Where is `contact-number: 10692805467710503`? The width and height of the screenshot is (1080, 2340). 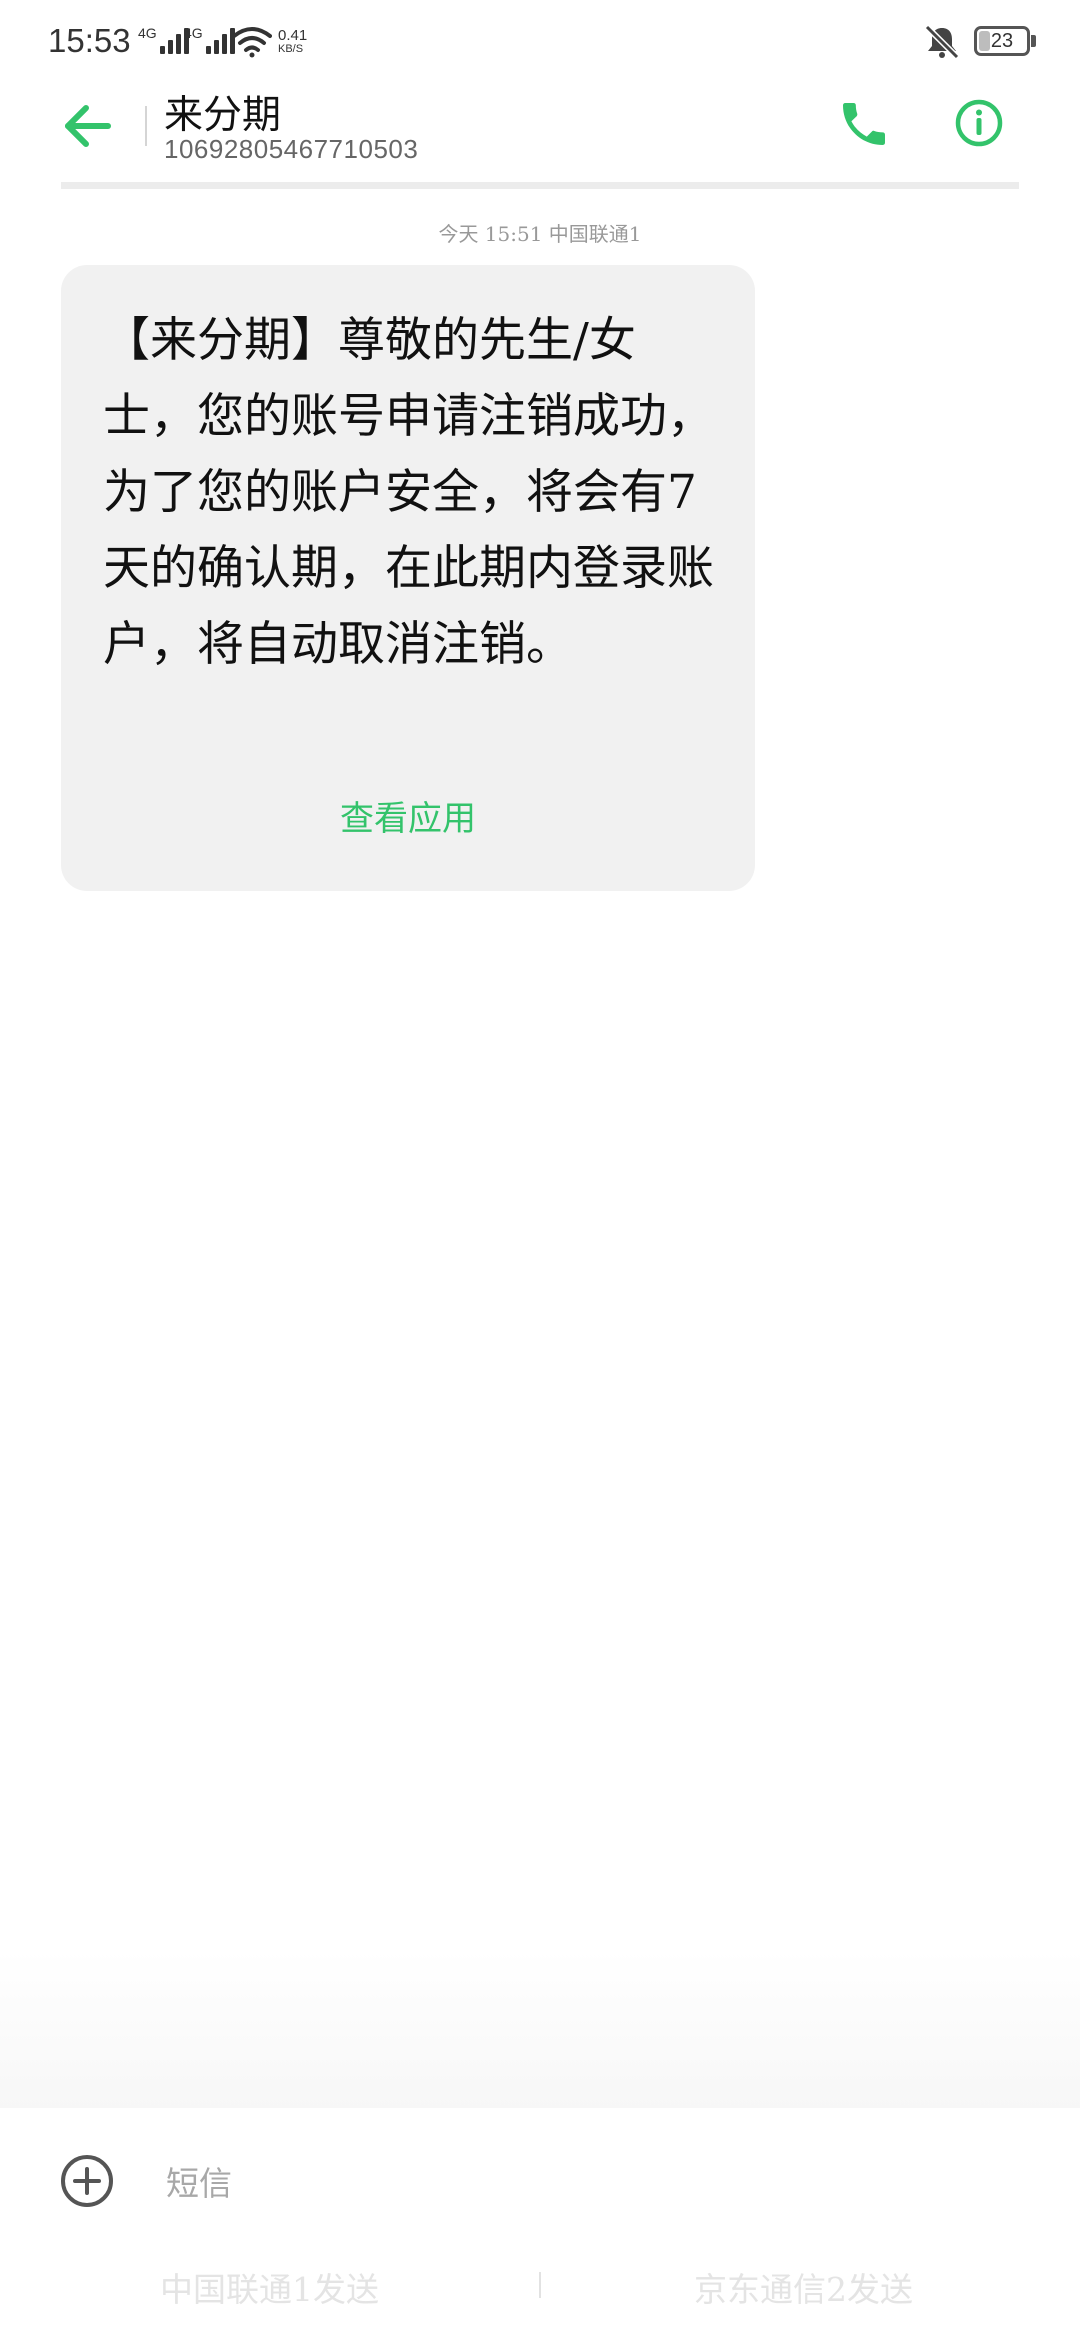 contact-number: 10692805467710503 is located at coordinates (291, 149).